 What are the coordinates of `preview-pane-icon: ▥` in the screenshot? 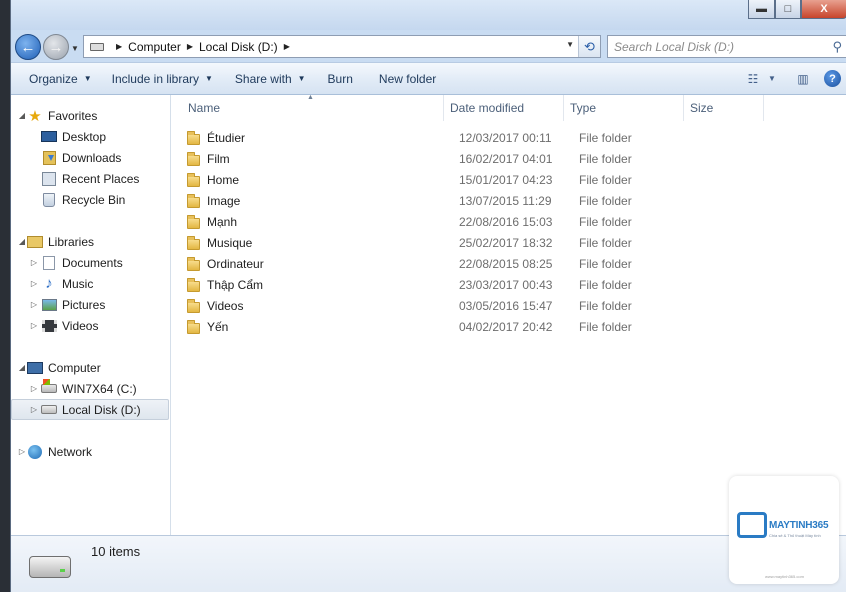 It's located at (803, 78).